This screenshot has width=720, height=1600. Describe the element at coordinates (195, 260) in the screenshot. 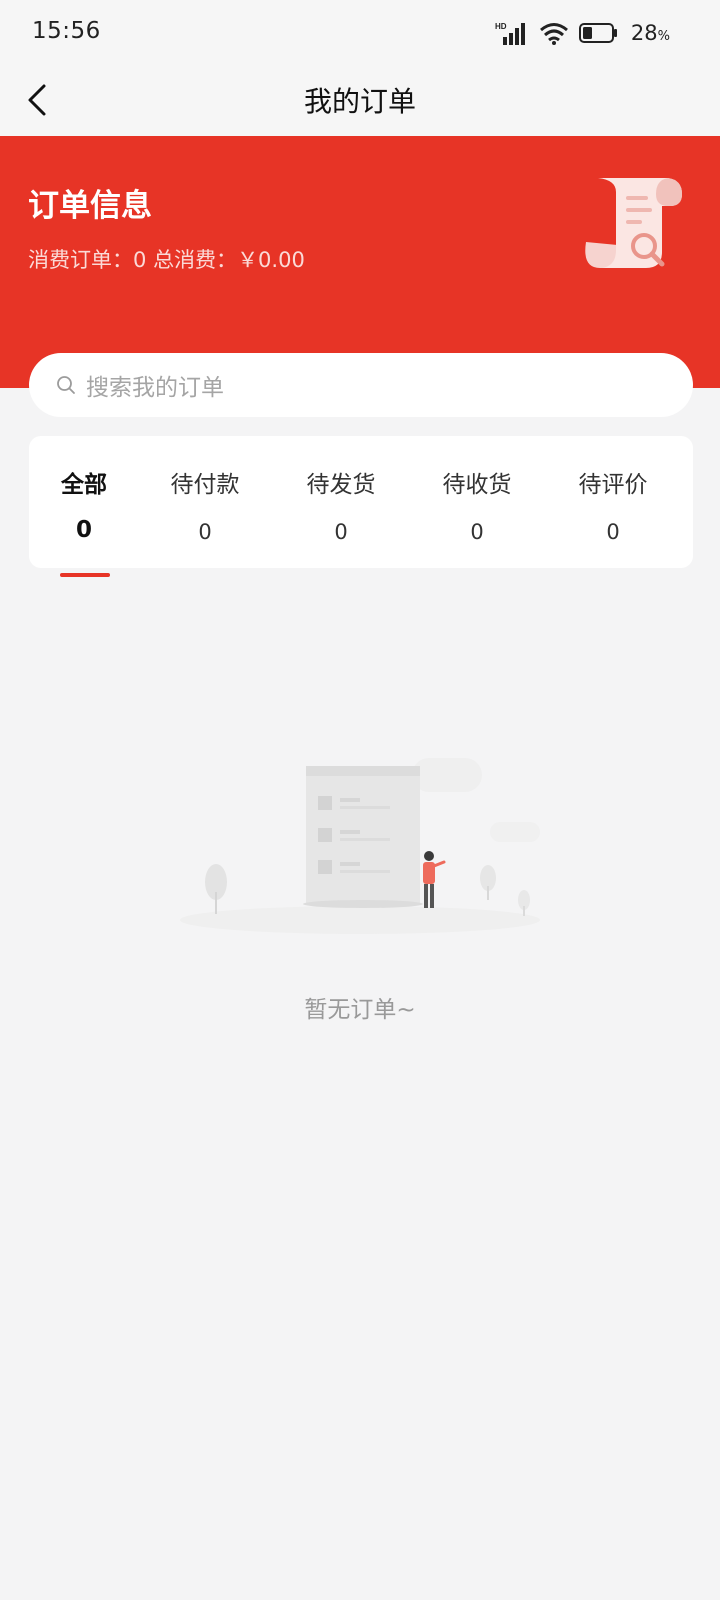

I see `total-label: 总消费：` at that location.